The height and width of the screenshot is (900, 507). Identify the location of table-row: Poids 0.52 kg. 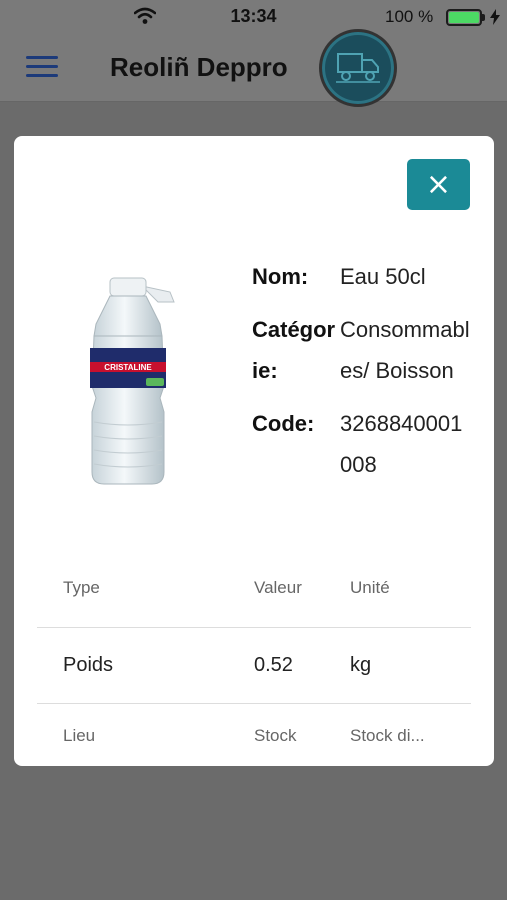
(254, 666).